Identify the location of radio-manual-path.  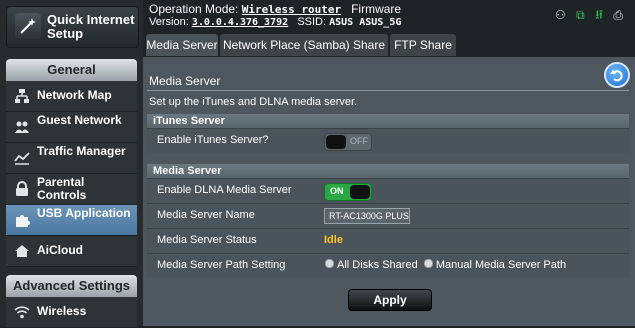
(428, 263).